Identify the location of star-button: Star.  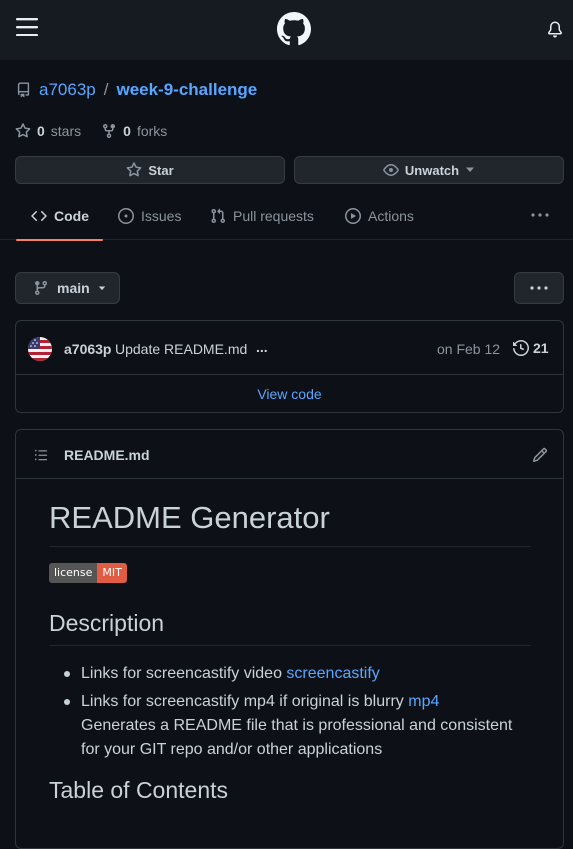
(150, 170).